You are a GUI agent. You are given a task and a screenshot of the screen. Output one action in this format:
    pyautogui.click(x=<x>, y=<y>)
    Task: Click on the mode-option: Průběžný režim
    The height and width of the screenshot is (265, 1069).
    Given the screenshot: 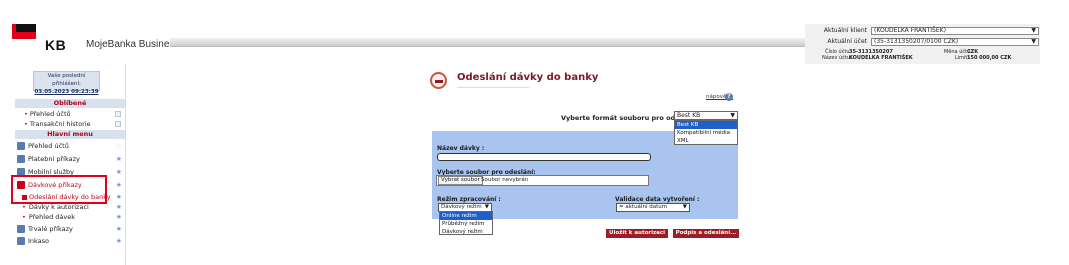 What is the action you would take?
    pyautogui.click(x=466, y=224)
    